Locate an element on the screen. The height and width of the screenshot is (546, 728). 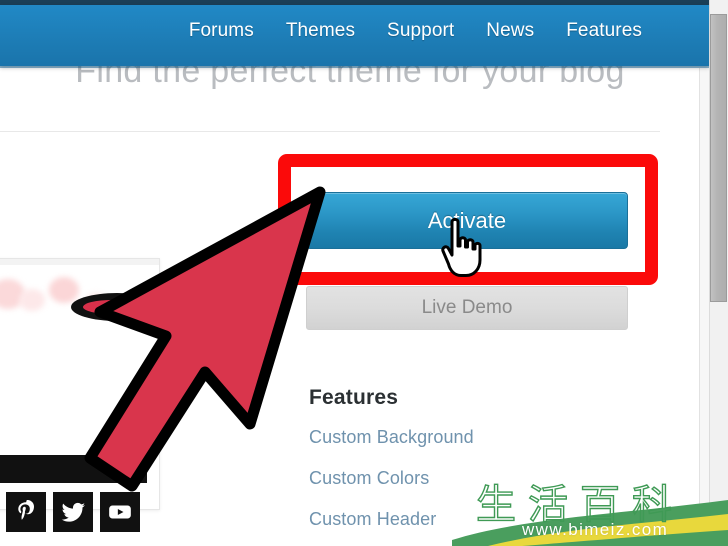
youtube-icon is located at coordinates (120, 512).